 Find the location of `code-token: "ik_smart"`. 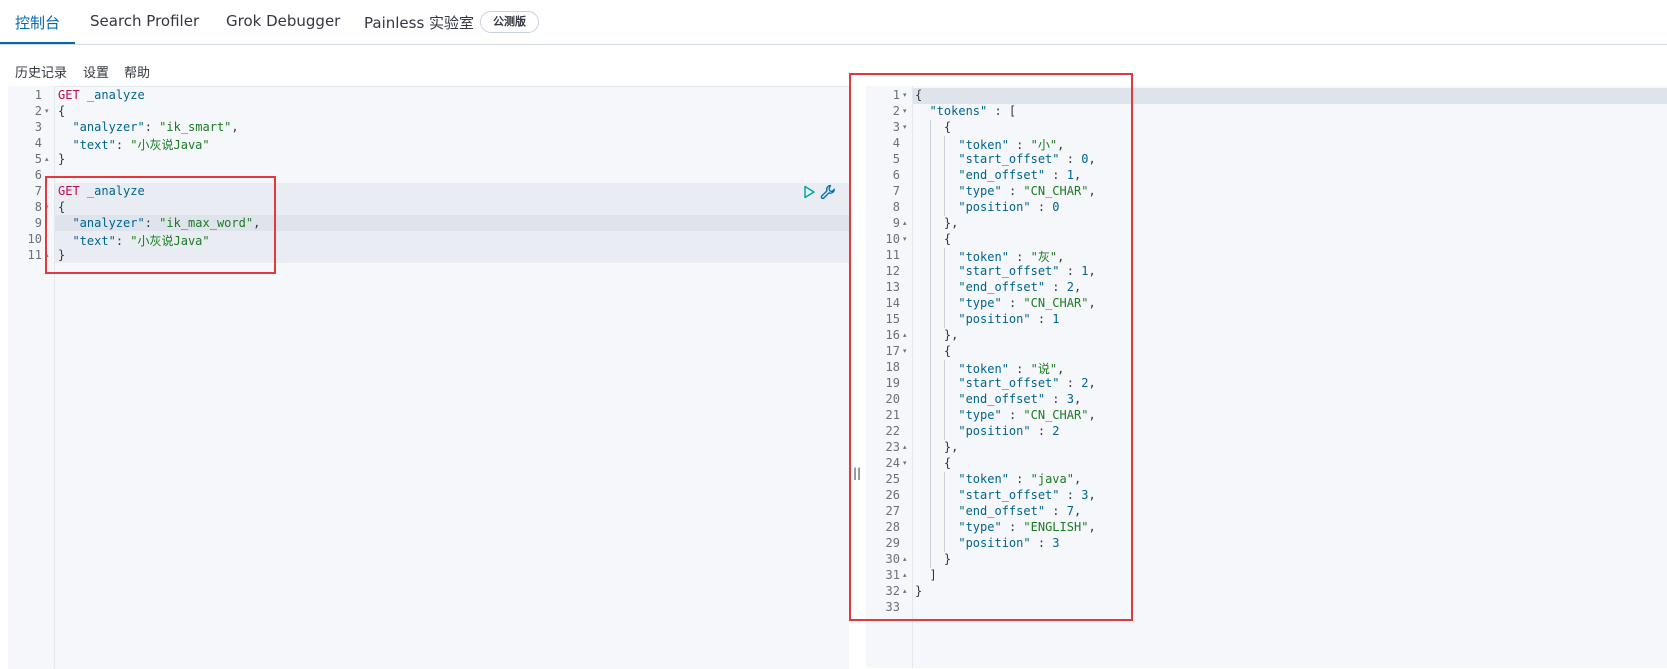

code-token: "ik_smart" is located at coordinates (195, 127).